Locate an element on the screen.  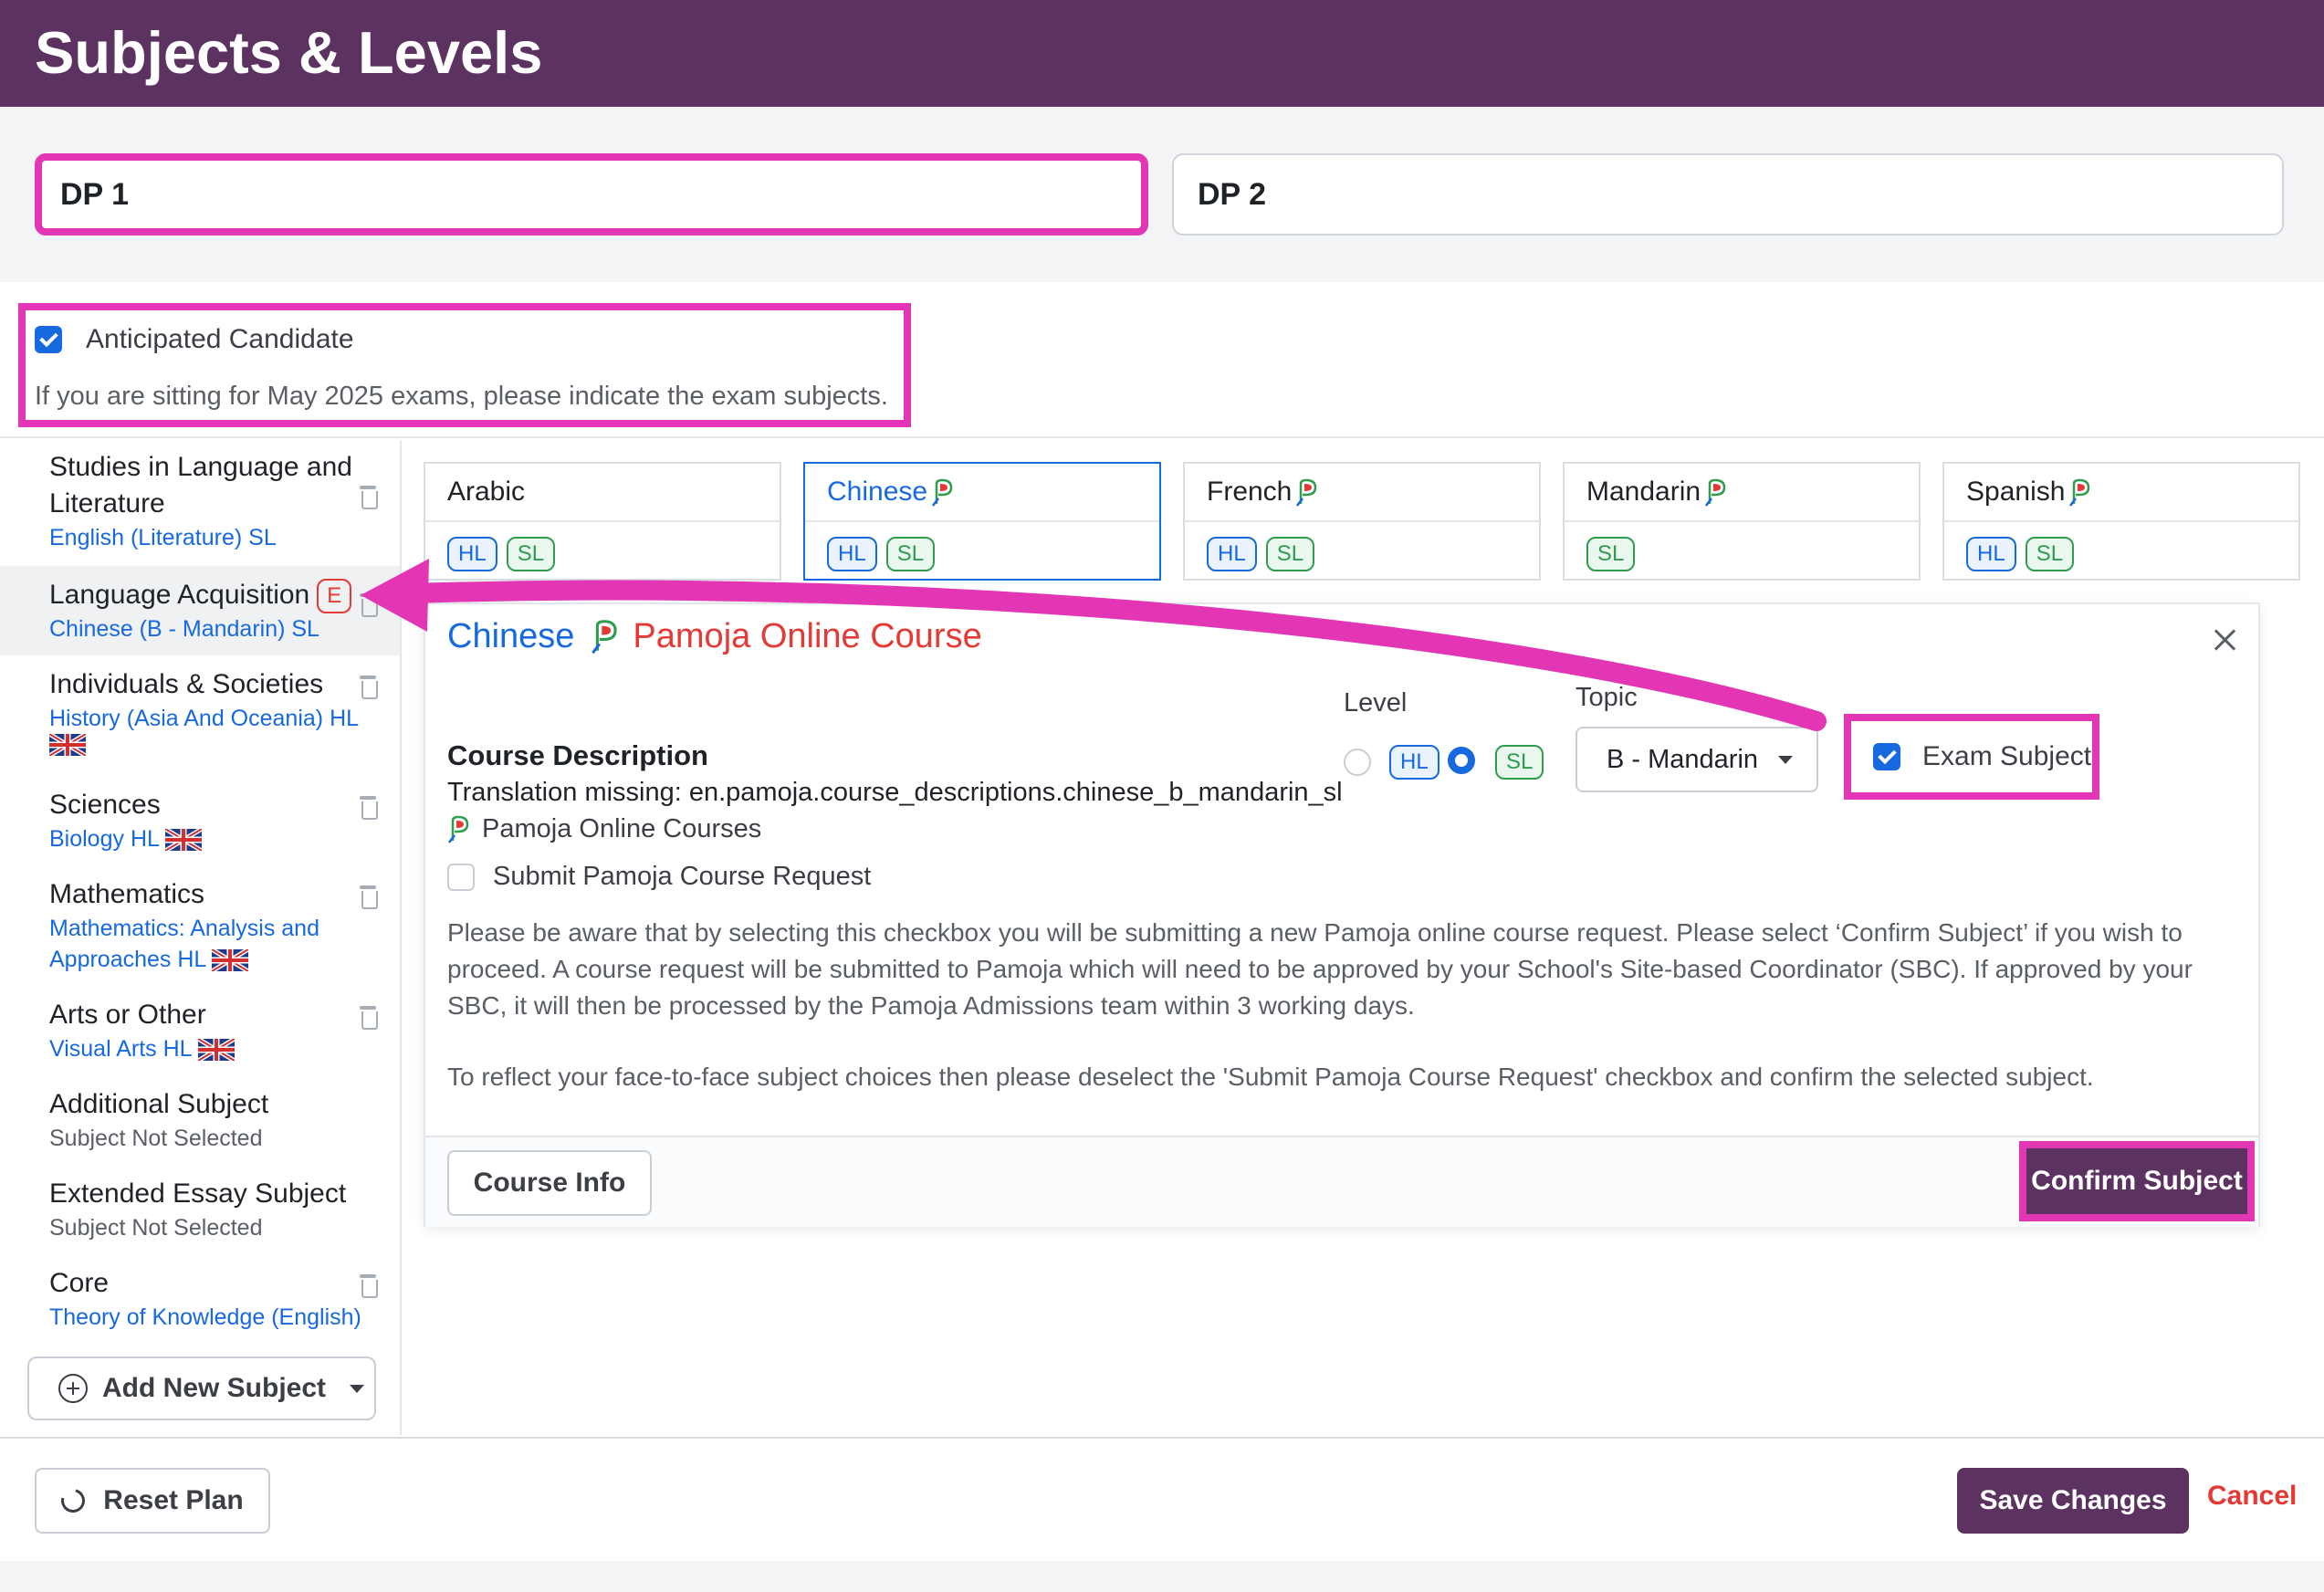
sidebar-item-subject: Biology HL is located at coordinates (104, 839).